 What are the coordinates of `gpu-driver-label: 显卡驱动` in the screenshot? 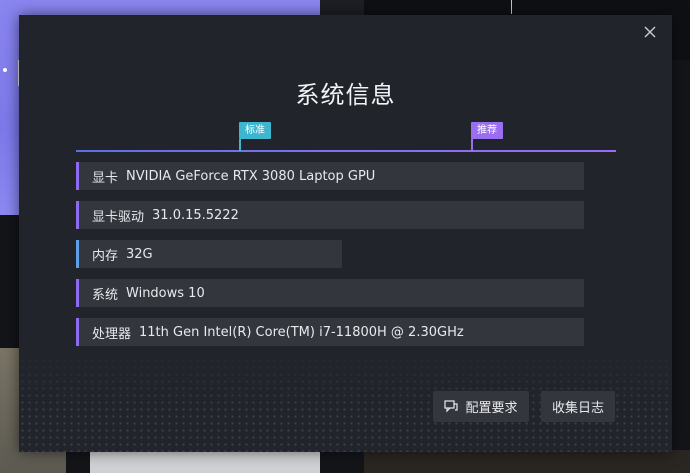 It's located at (118, 217).